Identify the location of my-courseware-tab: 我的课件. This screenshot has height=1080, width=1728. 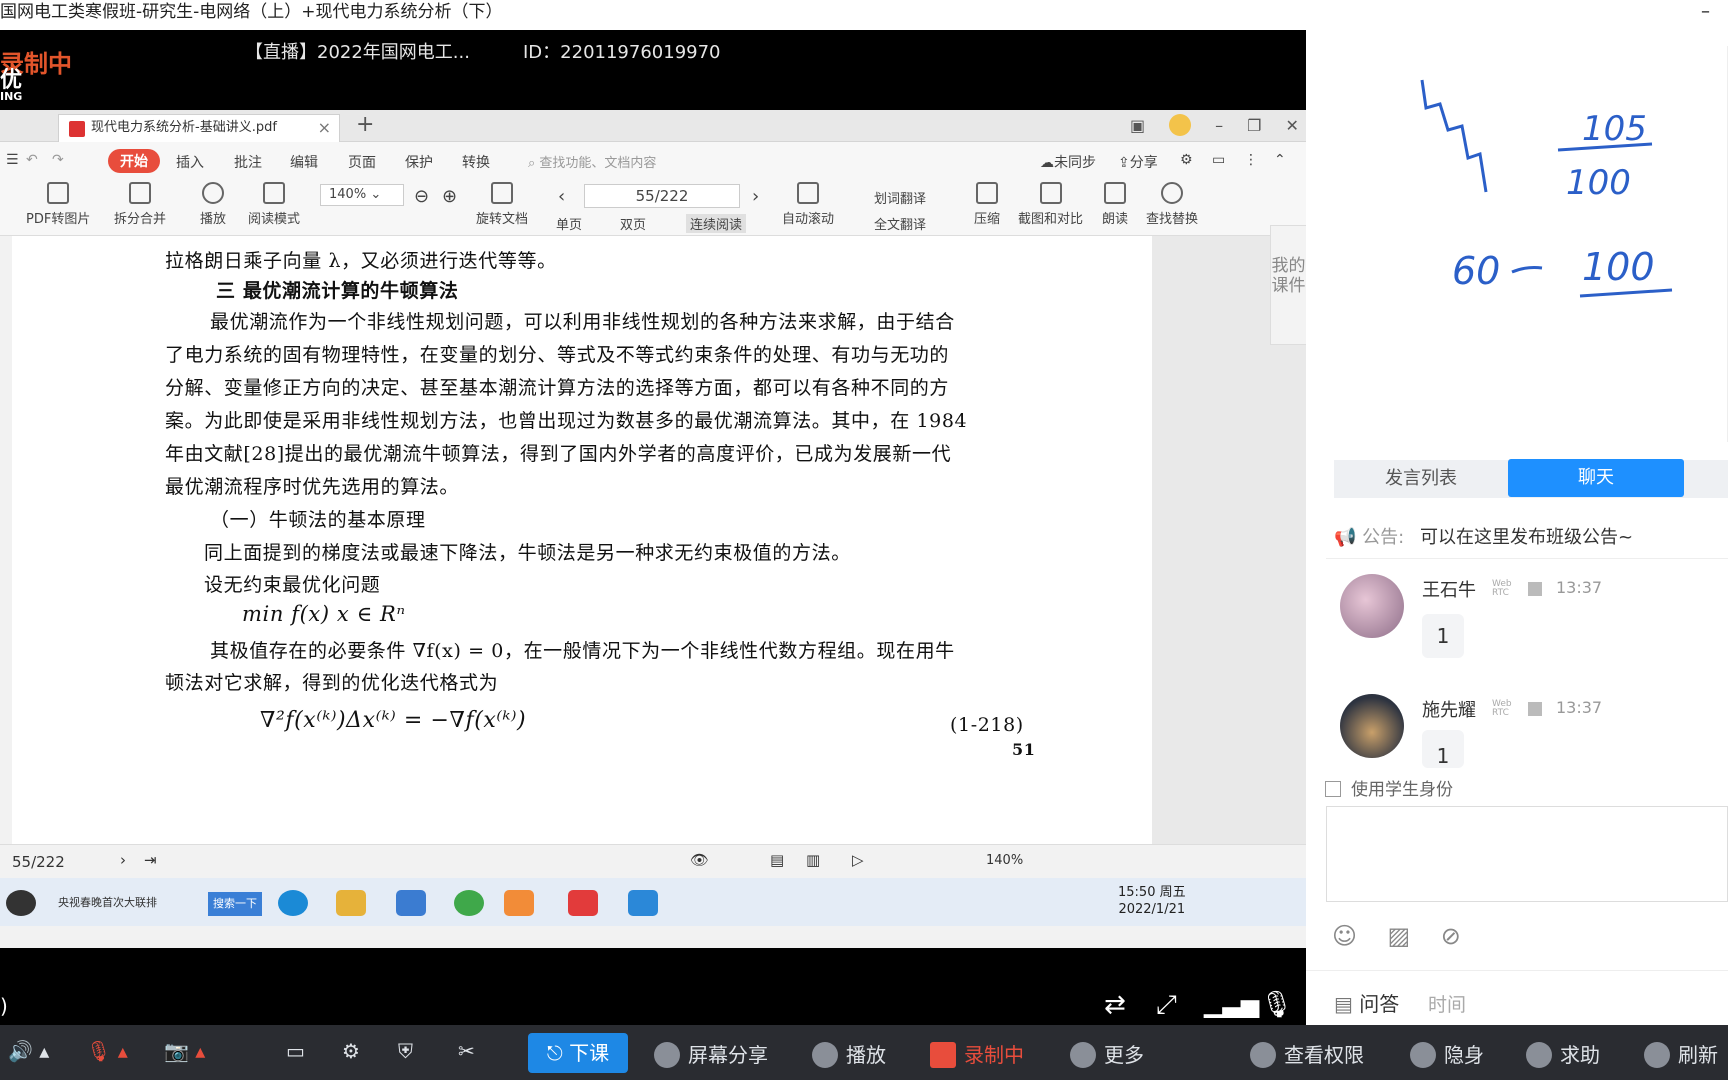
(1288, 285).